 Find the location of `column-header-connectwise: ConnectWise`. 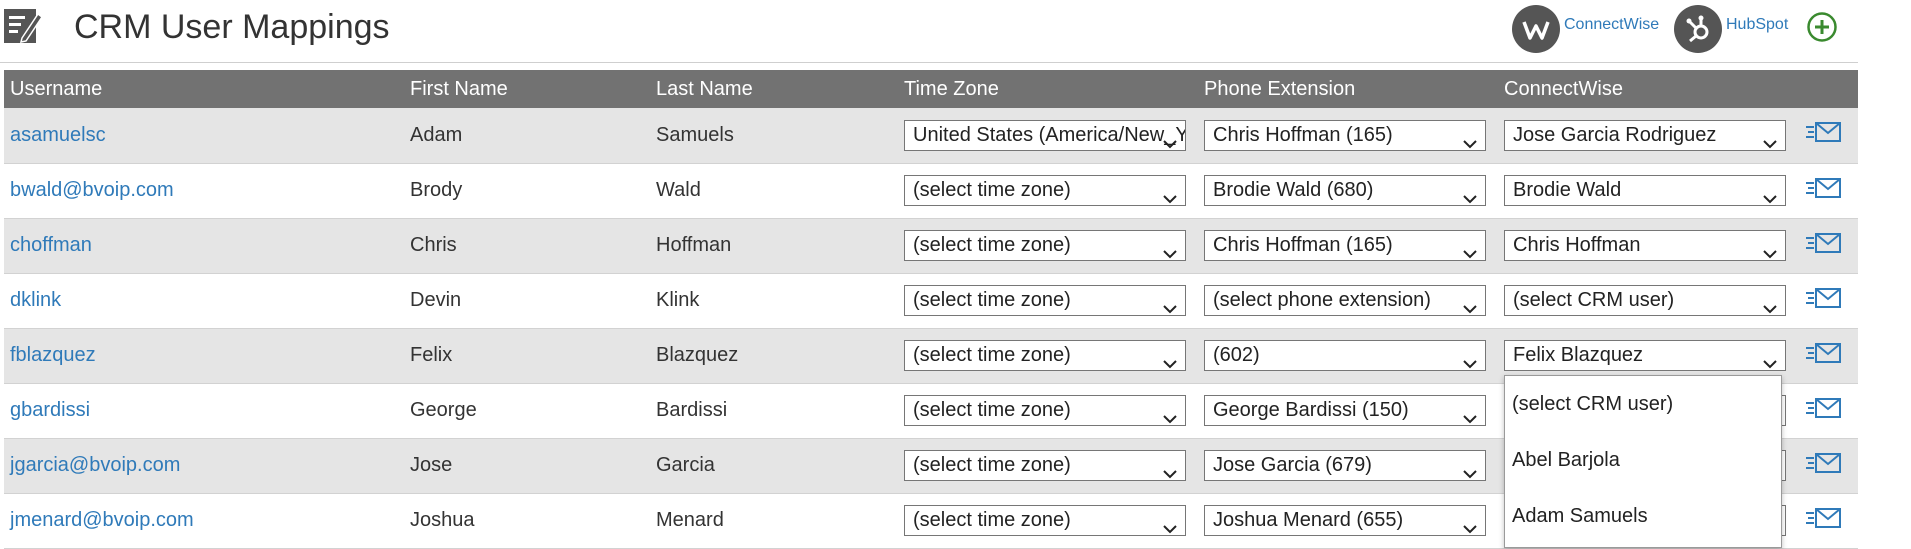

column-header-connectwise: ConnectWise is located at coordinates (1648, 89).